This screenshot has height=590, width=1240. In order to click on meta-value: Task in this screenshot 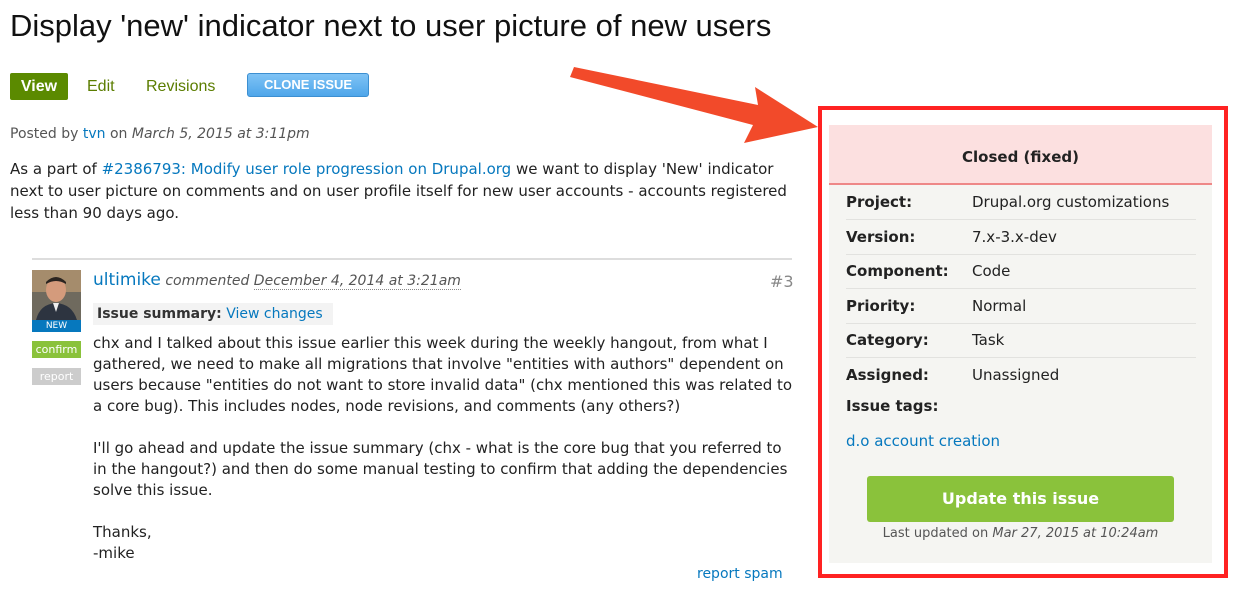, I will do `click(988, 340)`.